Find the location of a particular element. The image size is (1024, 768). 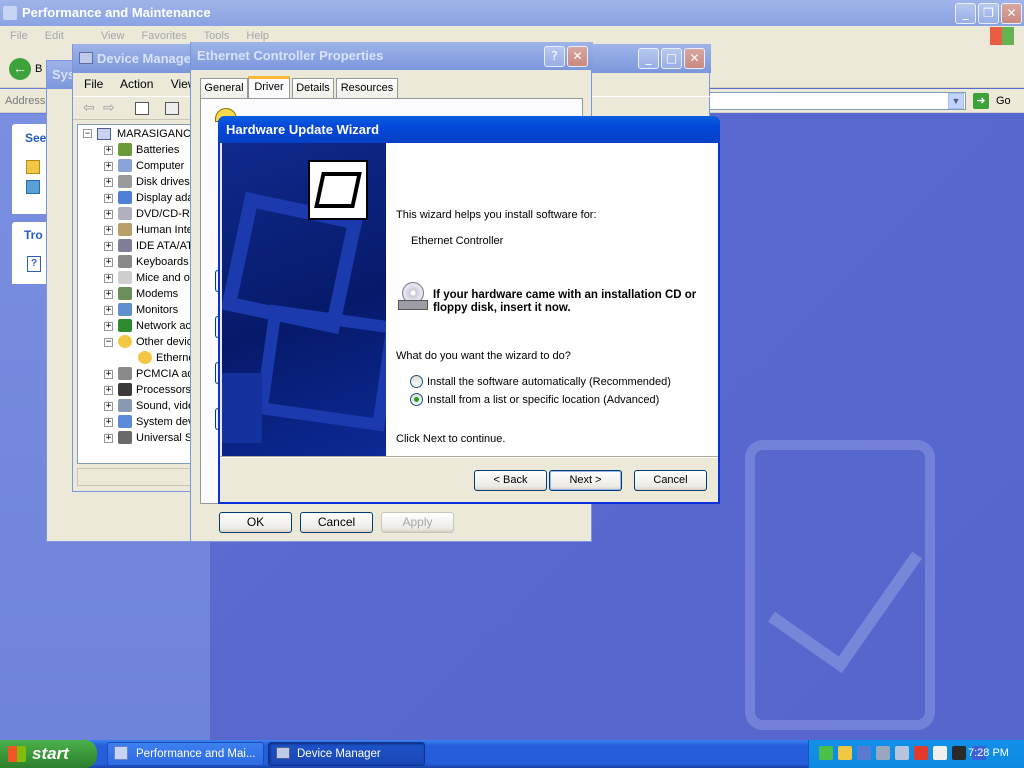

address-input is located at coordinates (833, 101).